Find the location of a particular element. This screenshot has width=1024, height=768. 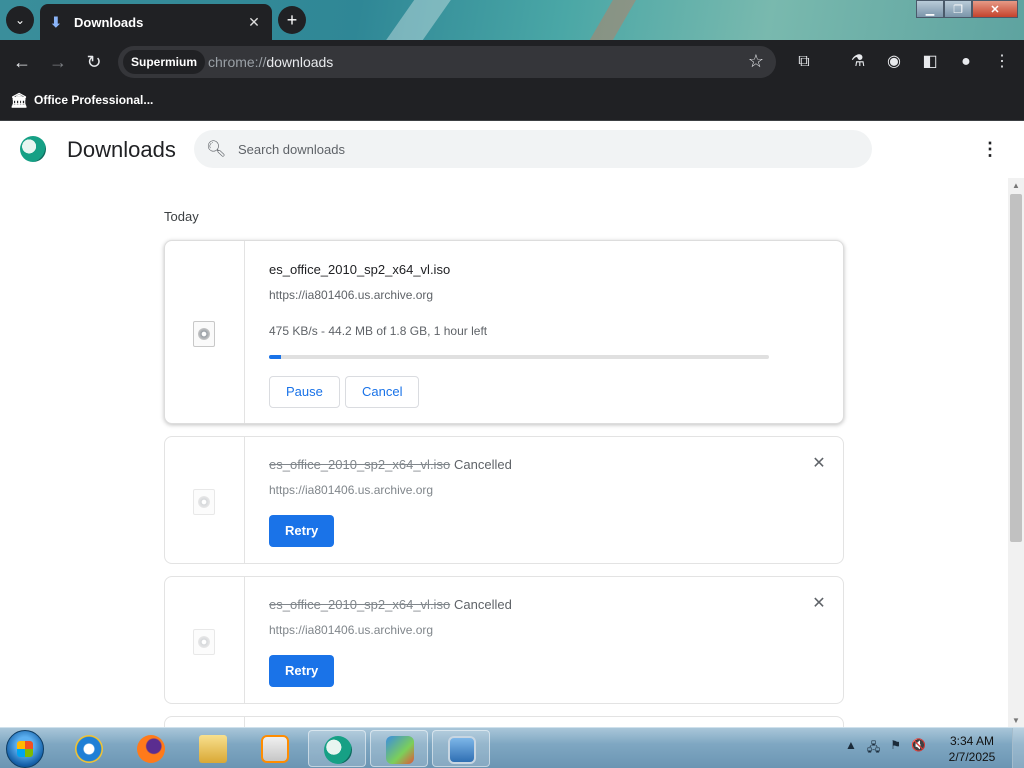

pause-button: Pause is located at coordinates (304, 392).